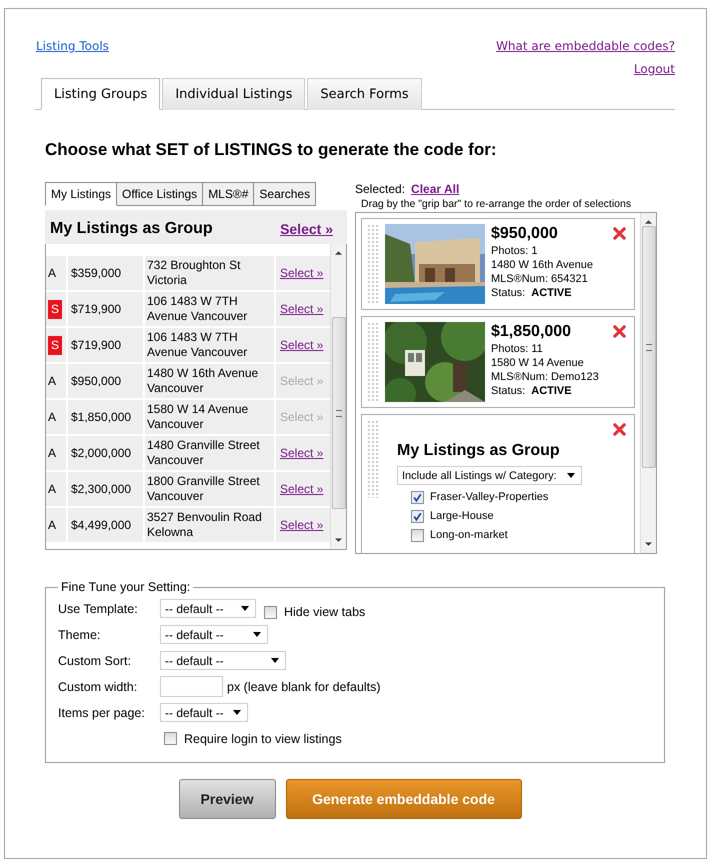  I want to click on address-text: 732 Broughton St Victoria, so click(194, 273).